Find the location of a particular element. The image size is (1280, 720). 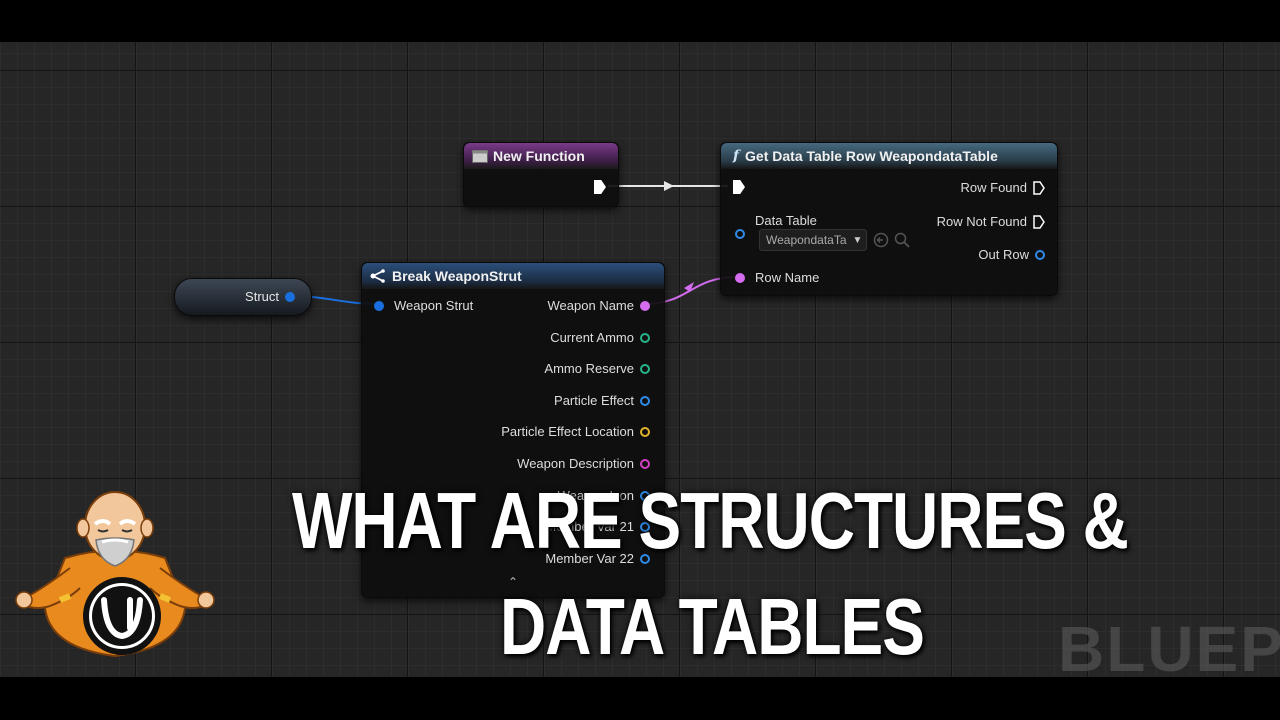

output-pin-weapon-description is located at coordinates (645, 463).